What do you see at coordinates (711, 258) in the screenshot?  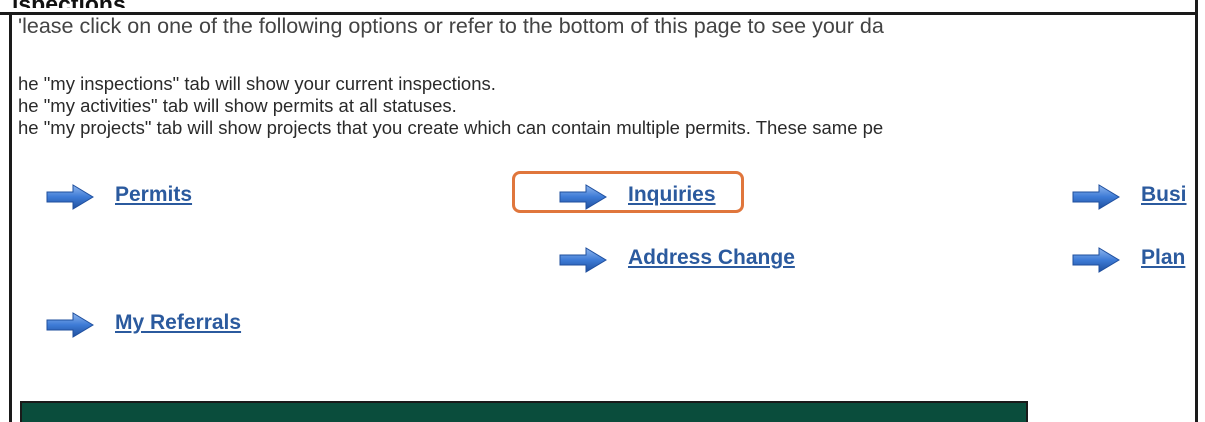 I see `address-change-link: Address Change` at bounding box center [711, 258].